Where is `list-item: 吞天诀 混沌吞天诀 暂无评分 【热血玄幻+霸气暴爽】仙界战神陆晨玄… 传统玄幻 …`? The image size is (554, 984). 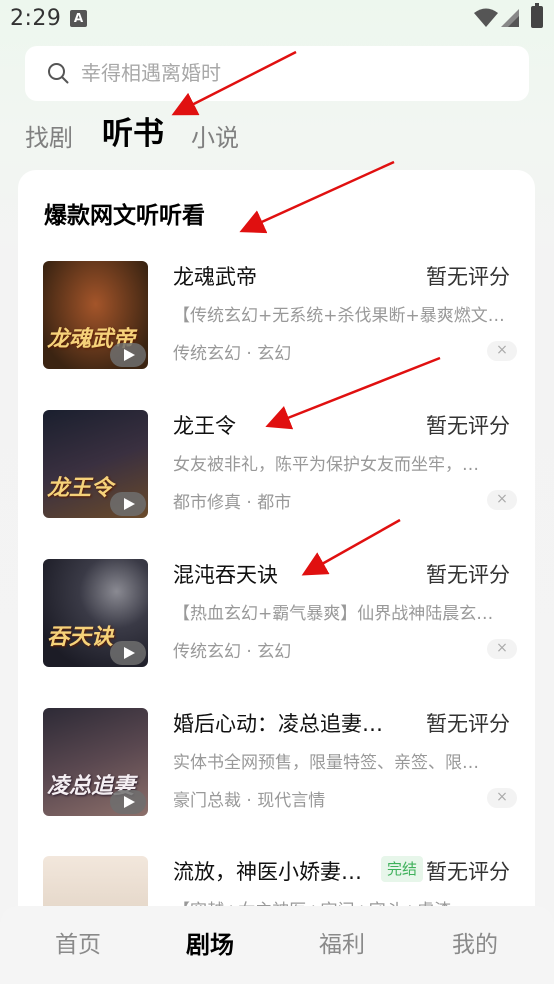 list-item: 吞天诀 混沌吞天诀 暂无评分 【热血玄幻+霸气暴爽】仙界战神陆晨玄… 传统玄幻 … is located at coordinates (276, 619).